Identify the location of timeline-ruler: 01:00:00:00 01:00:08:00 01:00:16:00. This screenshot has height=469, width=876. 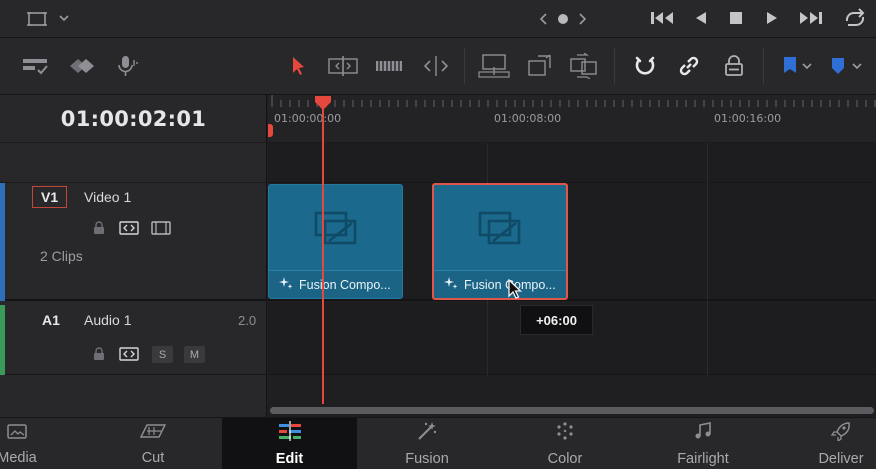
(572, 119).